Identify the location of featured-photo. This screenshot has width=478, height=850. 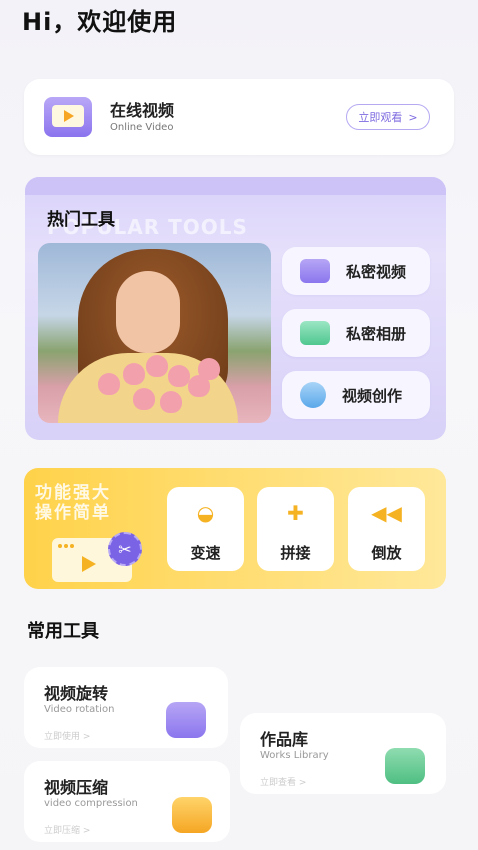
(154, 333).